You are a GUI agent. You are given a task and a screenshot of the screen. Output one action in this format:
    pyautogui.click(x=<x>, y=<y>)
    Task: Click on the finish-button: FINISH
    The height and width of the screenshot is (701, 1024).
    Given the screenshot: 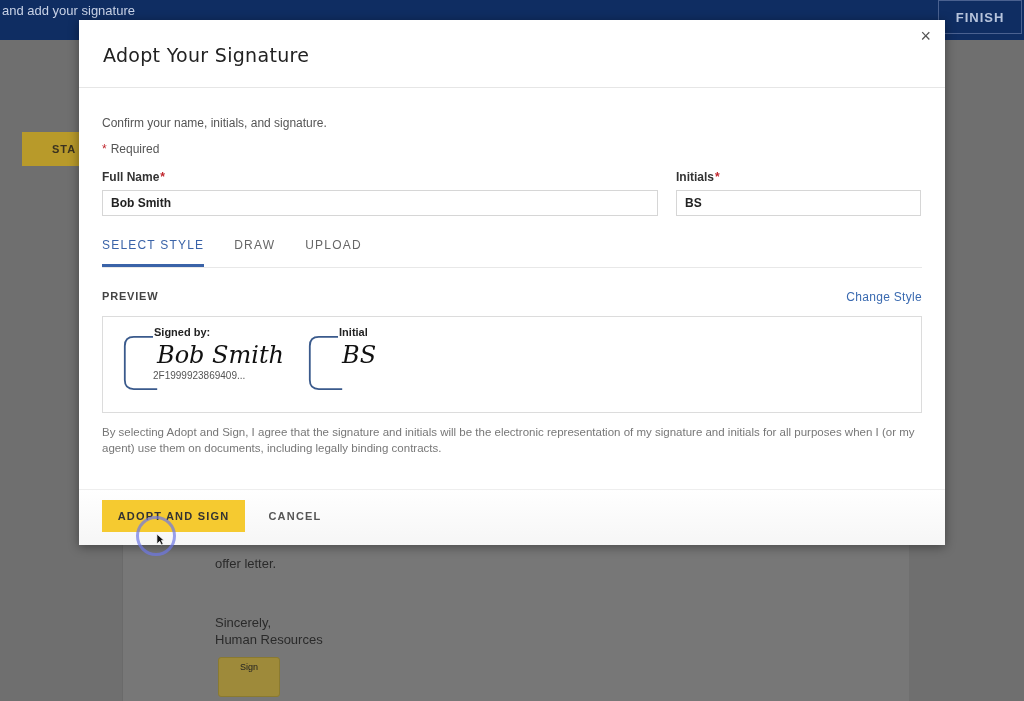 What is the action you would take?
    pyautogui.click(x=980, y=17)
    